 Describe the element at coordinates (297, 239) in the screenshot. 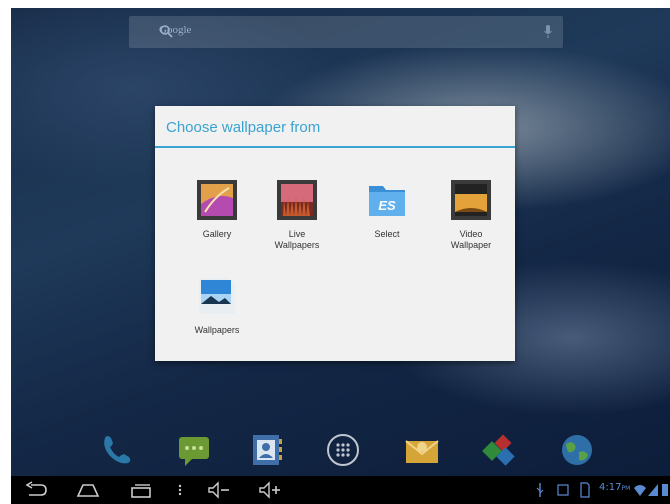

I see `option-label: Live Wallpapers` at that location.